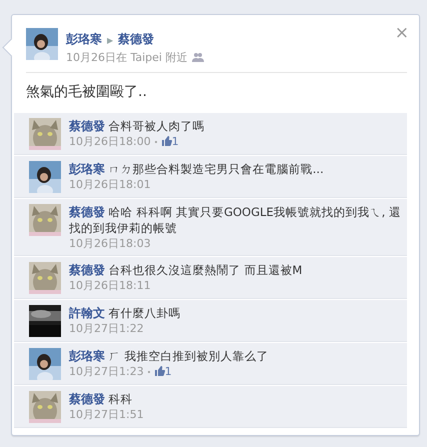 The image size is (427, 447). Describe the element at coordinates (106, 371) in the screenshot. I see `comment-time: 10月27日1:23` at that location.